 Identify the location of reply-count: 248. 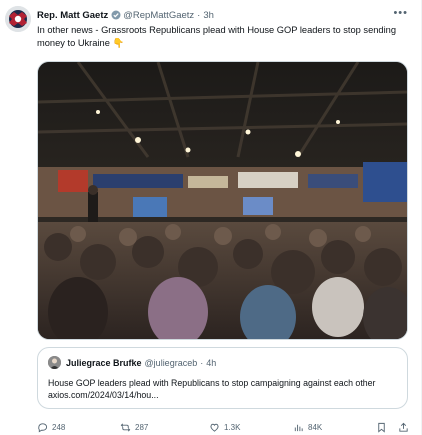
(59, 427).